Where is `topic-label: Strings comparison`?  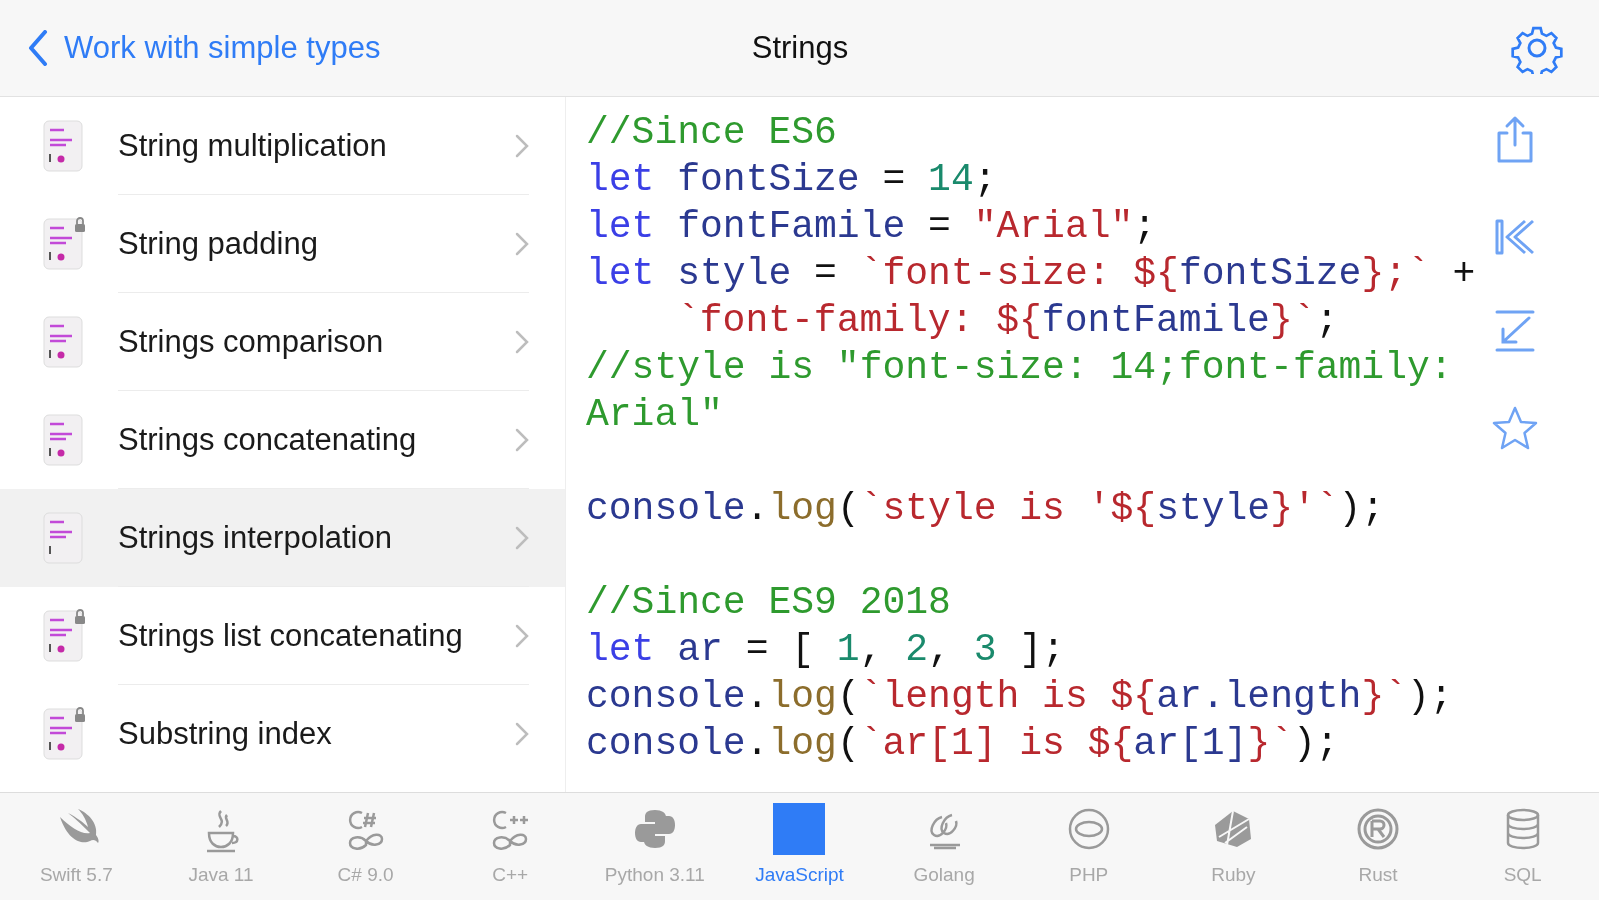
topic-label: Strings comparison is located at coordinates (251, 341).